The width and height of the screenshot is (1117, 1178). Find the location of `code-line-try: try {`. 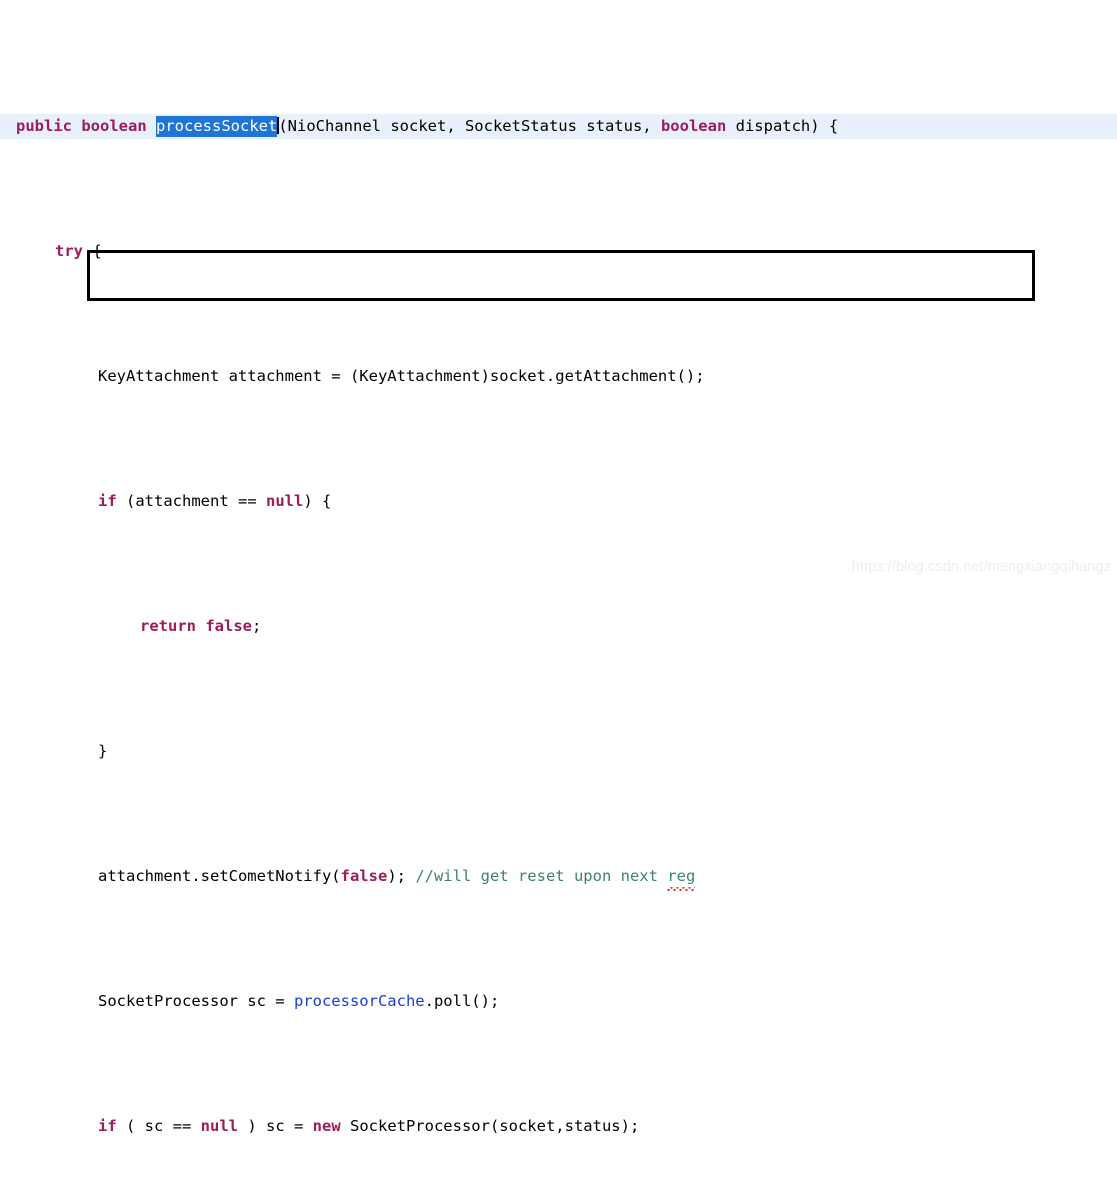

code-line-try: try { is located at coordinates (558, 251).